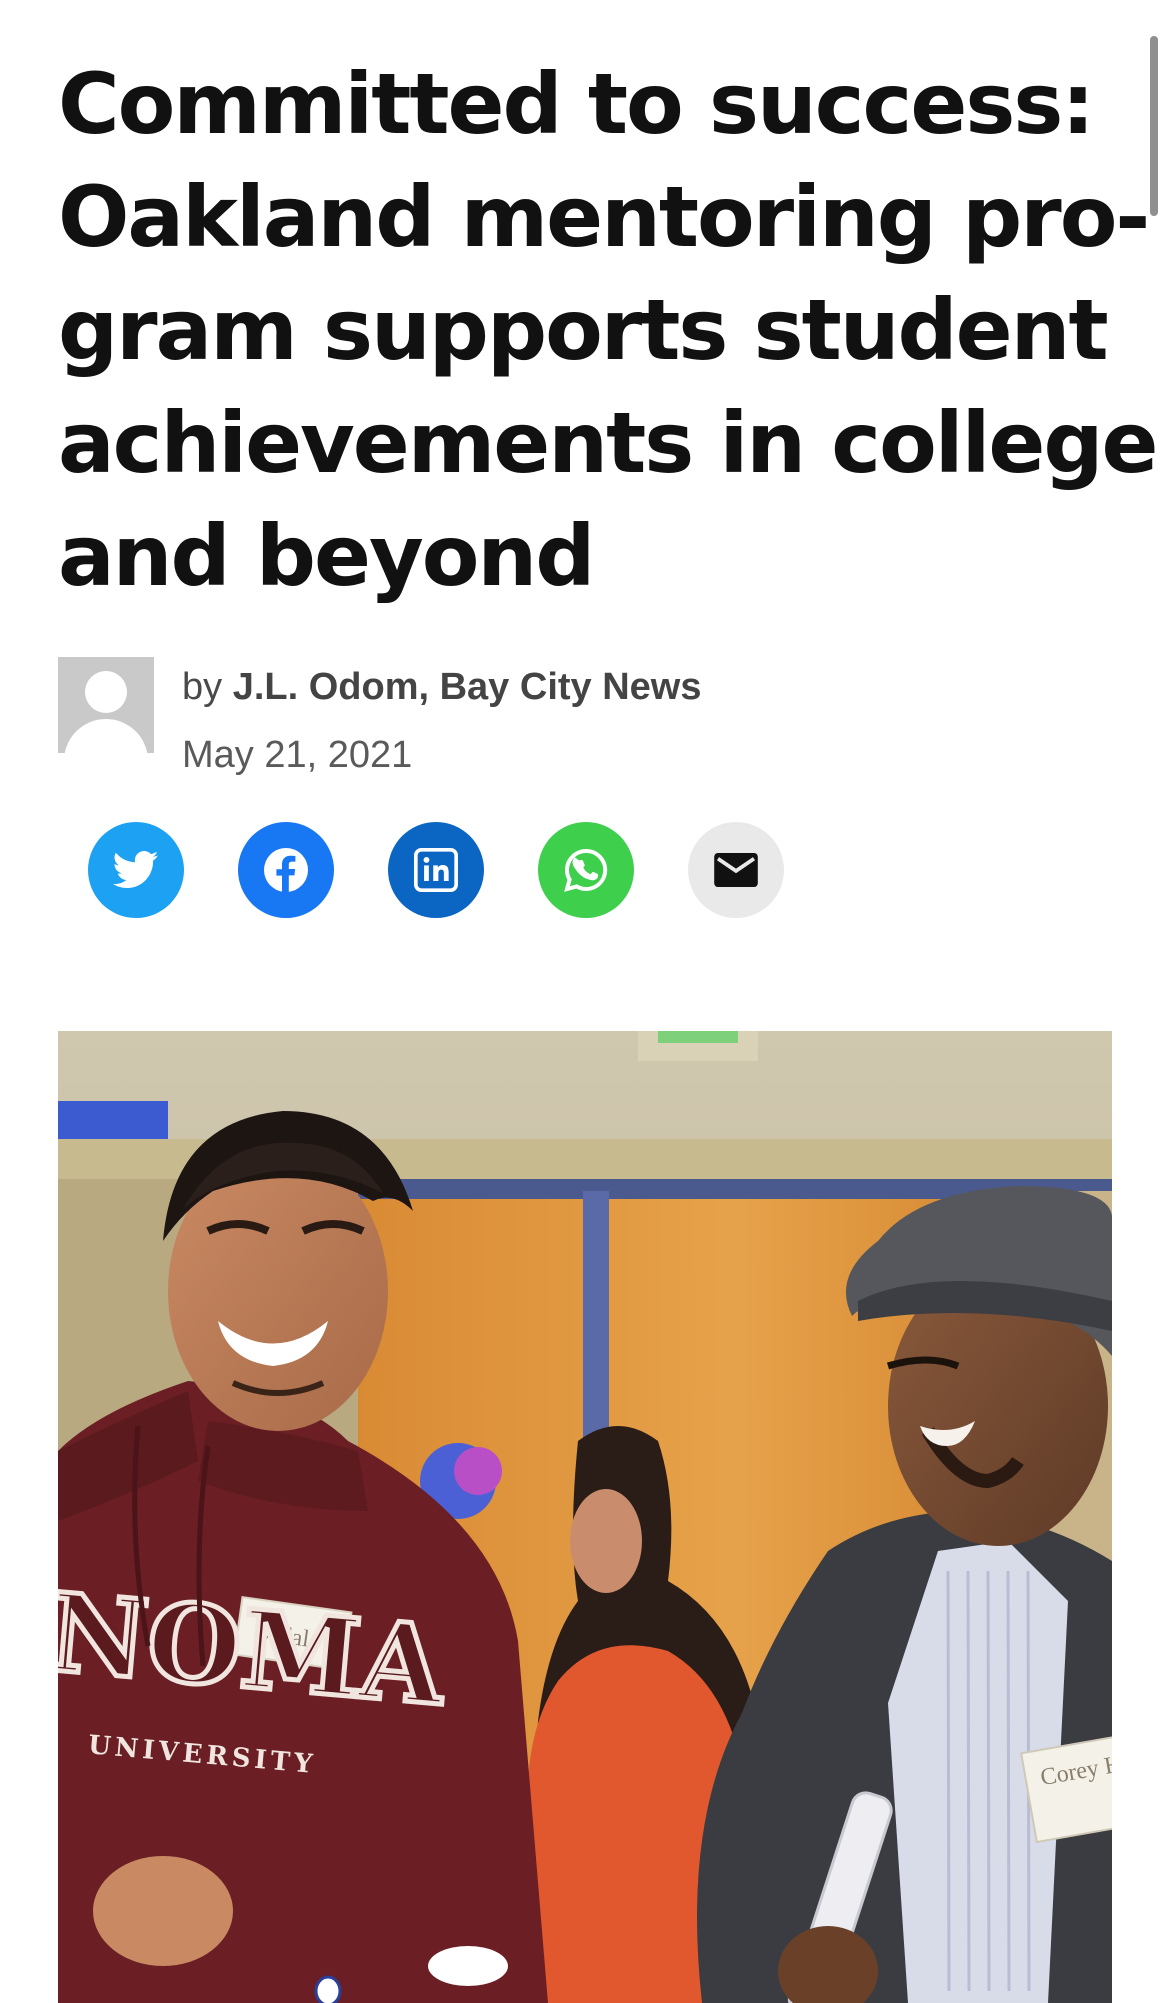 Image resolution: width=1170 pixels, height=2003 pixels. I want to click on byline: by J.L. Odom, Bay City News May 21, 2021, so click(380, 718).